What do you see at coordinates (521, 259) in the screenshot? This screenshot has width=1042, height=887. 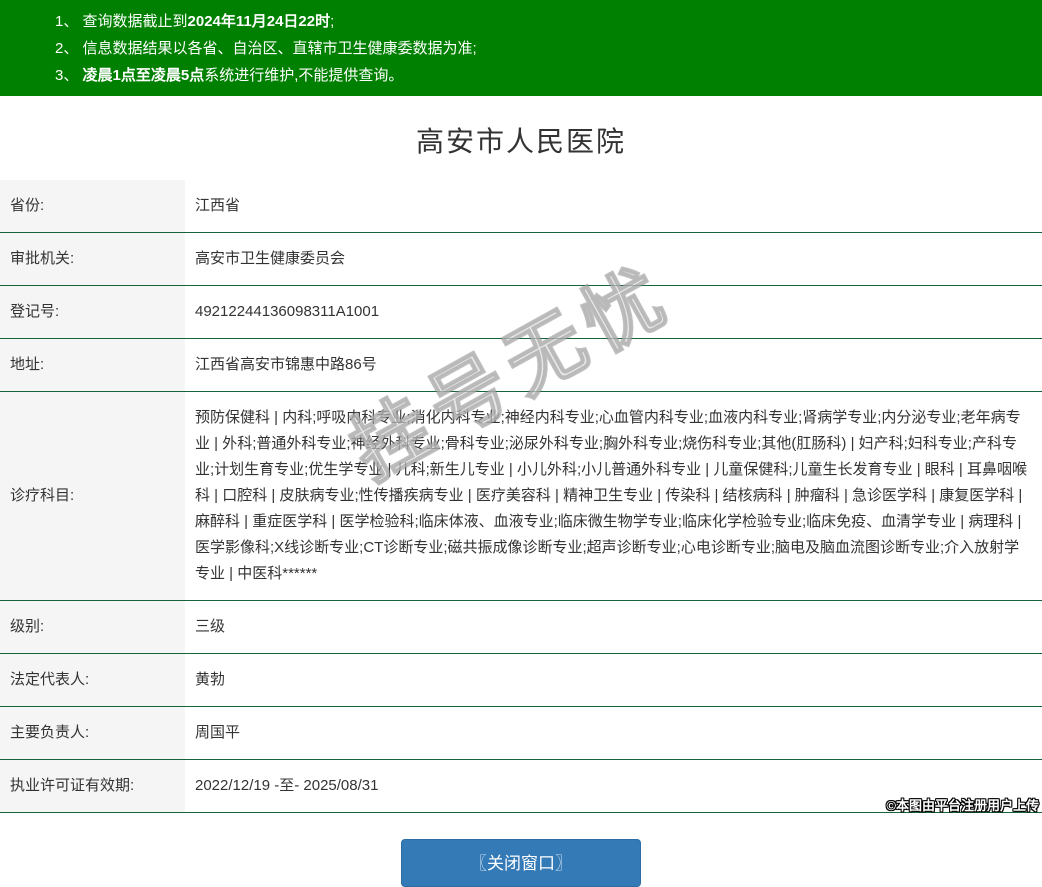 I see `table-row: 审批机关: 高安市卫生健康委员会` at bounding box center [521, 259].